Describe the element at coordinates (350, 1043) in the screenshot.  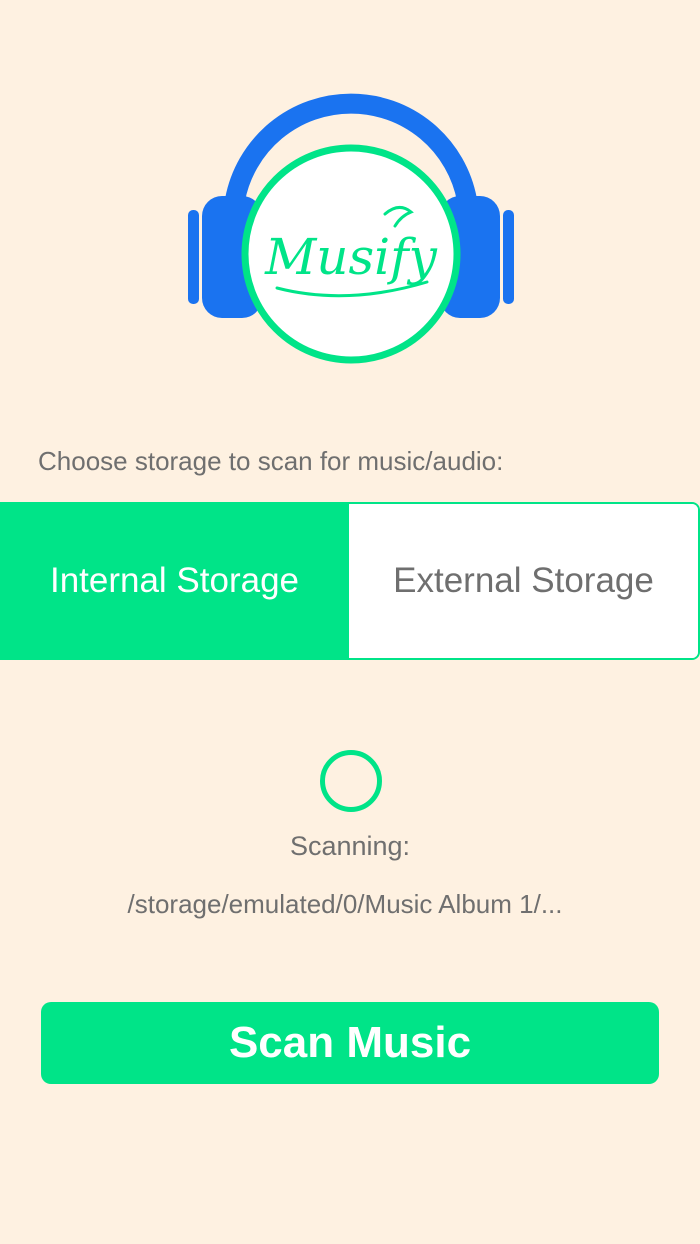
I see `scan-music-button: Scan Music` at that location.